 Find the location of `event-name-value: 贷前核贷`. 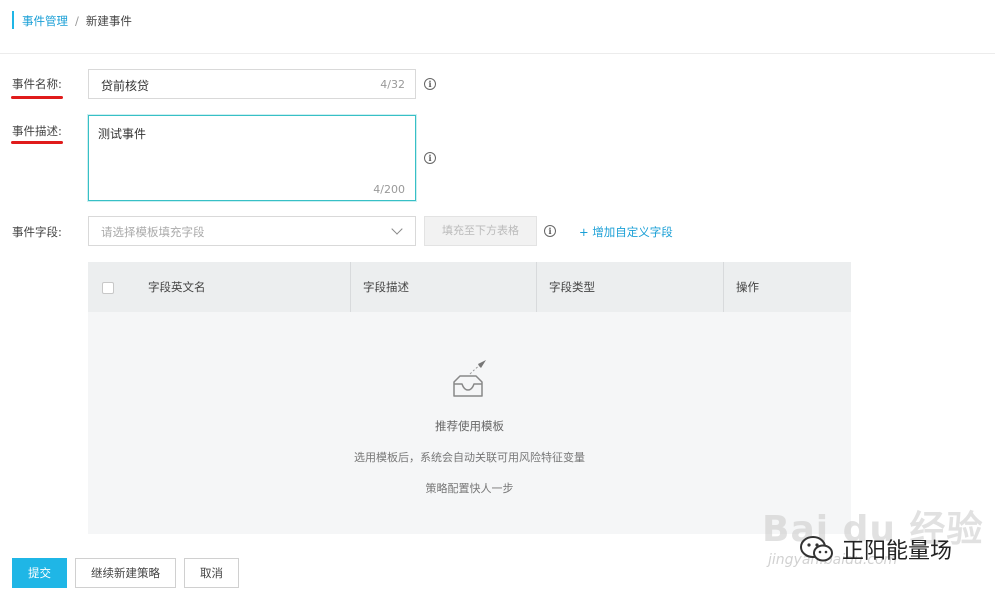

event-name-value: 贷前核贷 is located at coordinates (125, 86).